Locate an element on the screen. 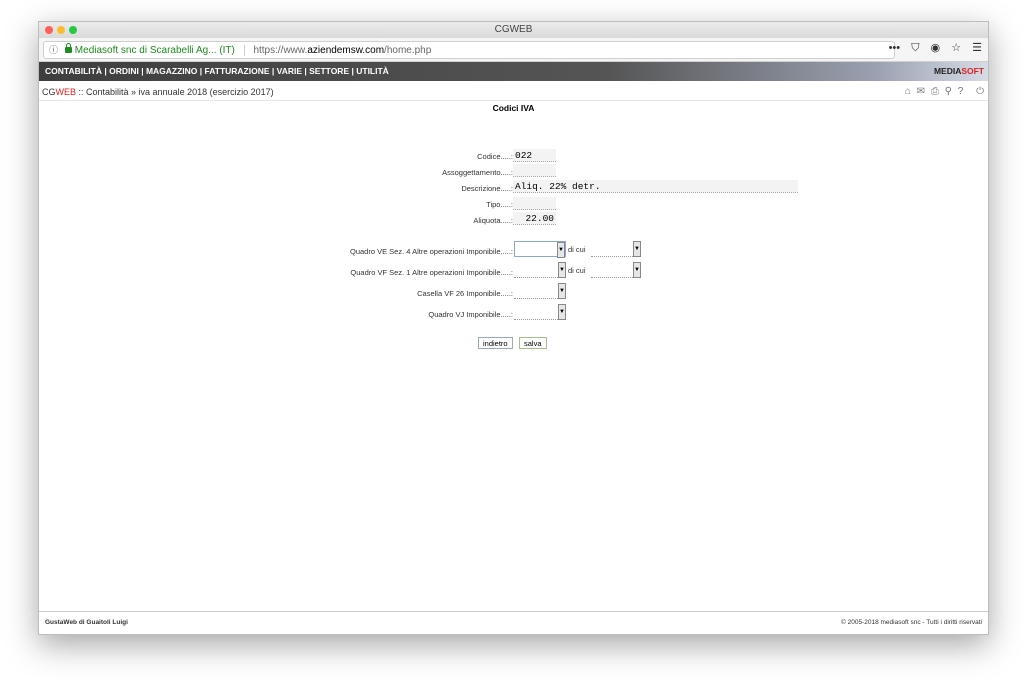 The height and width of the screenshot is (686, 1024). brand-soft: SOFT is located at coordinates (972, 71).